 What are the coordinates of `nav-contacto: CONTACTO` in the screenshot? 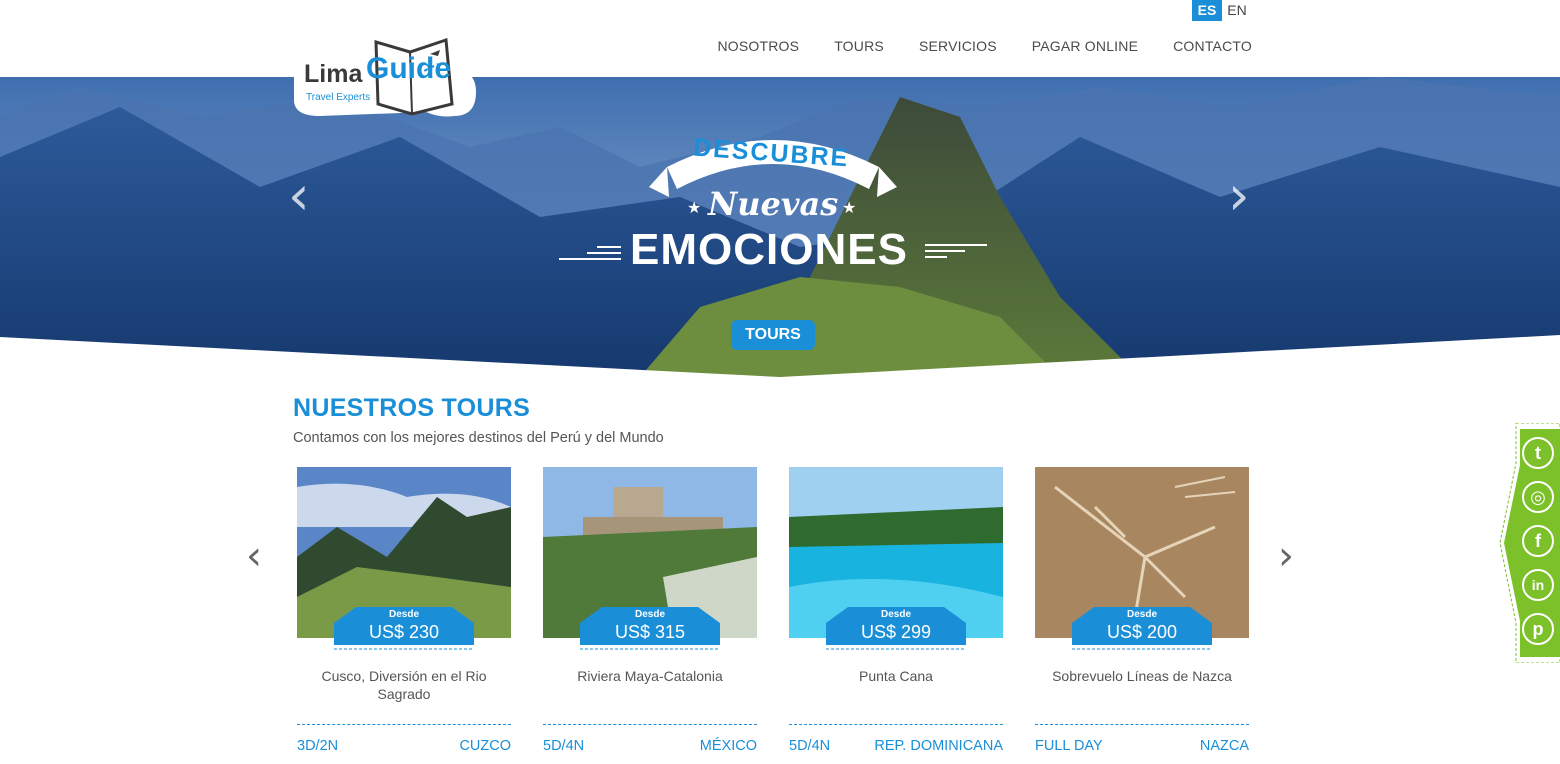 It's located at (1212, 46).